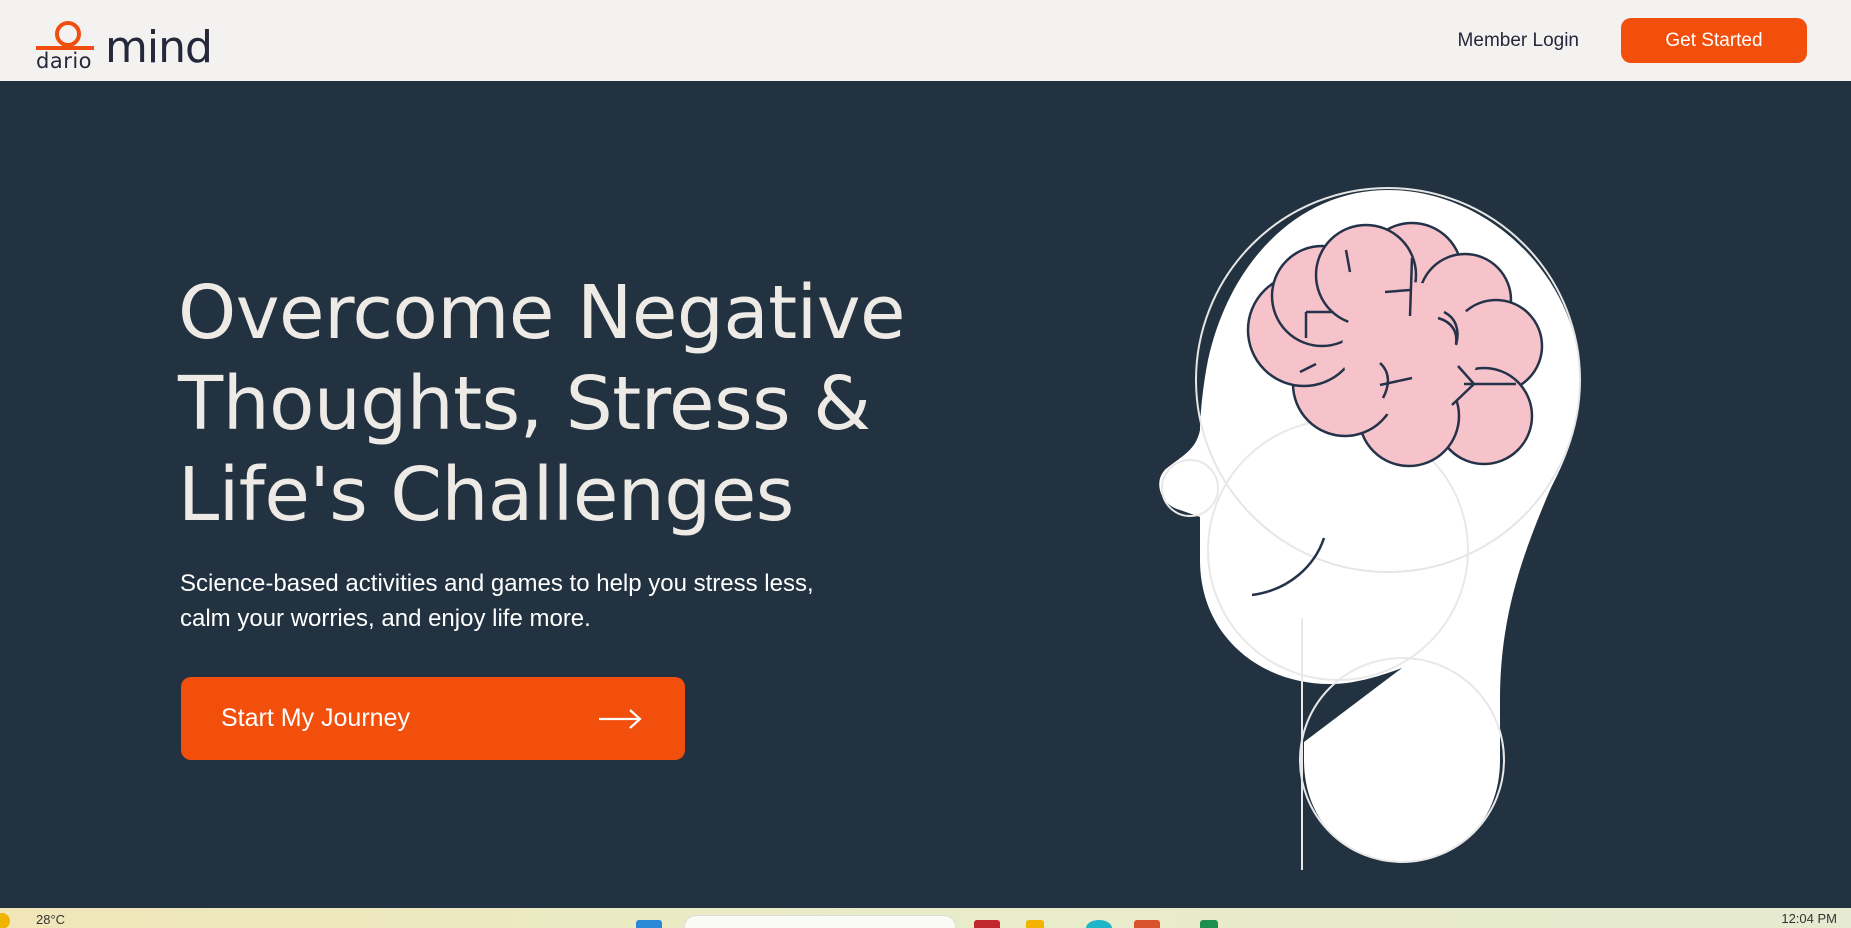 The image size is (1851, 928). I want to click on get-started-button: Get Started, so click(1714, 40).